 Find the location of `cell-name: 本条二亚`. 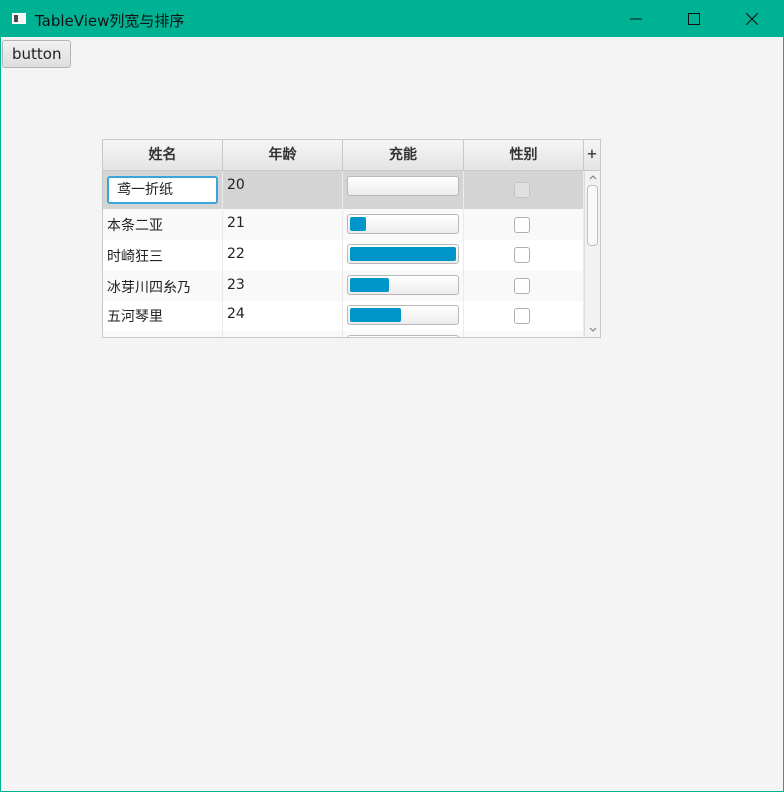

cell-name: 本条二亚 is located at coordinates (163, 224).